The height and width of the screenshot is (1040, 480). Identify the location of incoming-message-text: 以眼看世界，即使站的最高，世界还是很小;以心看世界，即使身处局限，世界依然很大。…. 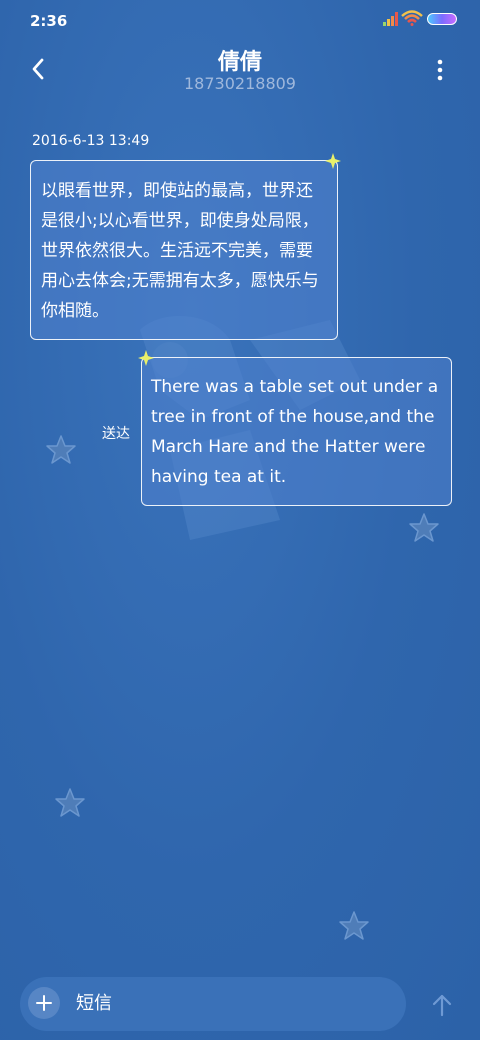
(180, 251).